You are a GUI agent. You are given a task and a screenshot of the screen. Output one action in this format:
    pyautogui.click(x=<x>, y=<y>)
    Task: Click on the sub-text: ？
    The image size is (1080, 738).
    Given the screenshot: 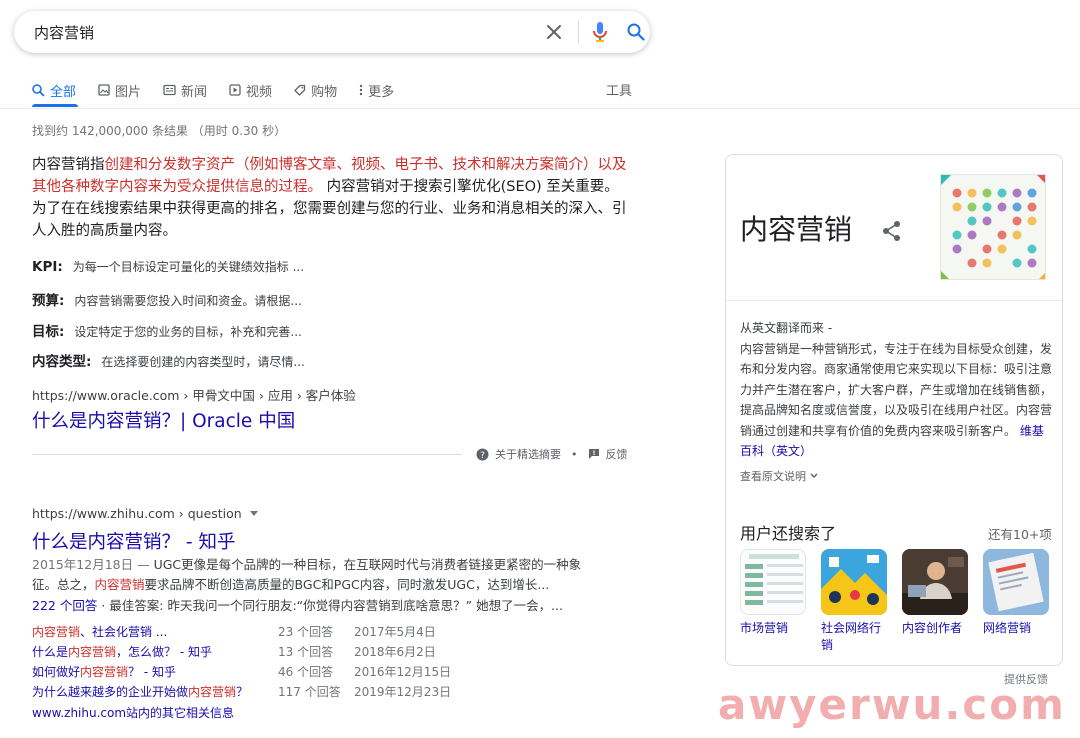 What is the action you would take?
    pyautogui.click(x=242, y=692)
    